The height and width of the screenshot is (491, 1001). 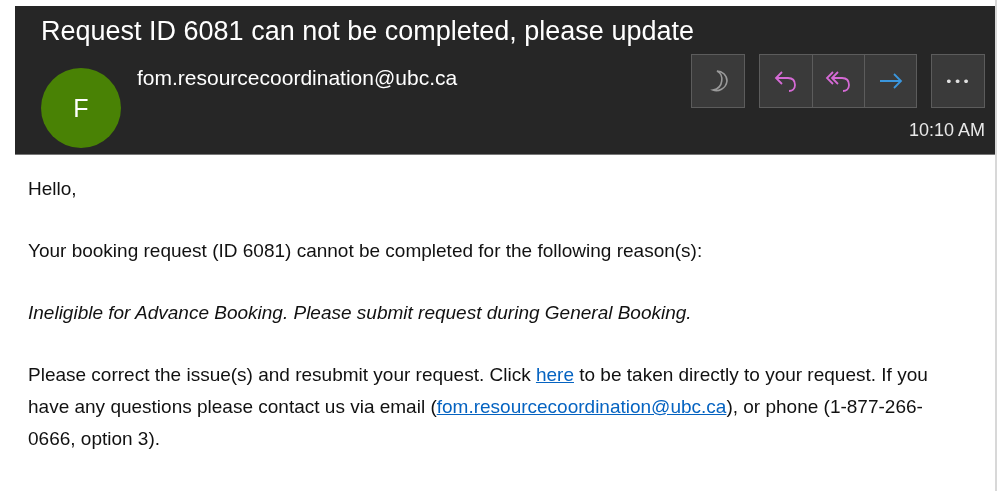 What do you see at coordinates (81, 108) in the screenshot?
I see `sender-avatar: F` at bounding box center [81, 108].